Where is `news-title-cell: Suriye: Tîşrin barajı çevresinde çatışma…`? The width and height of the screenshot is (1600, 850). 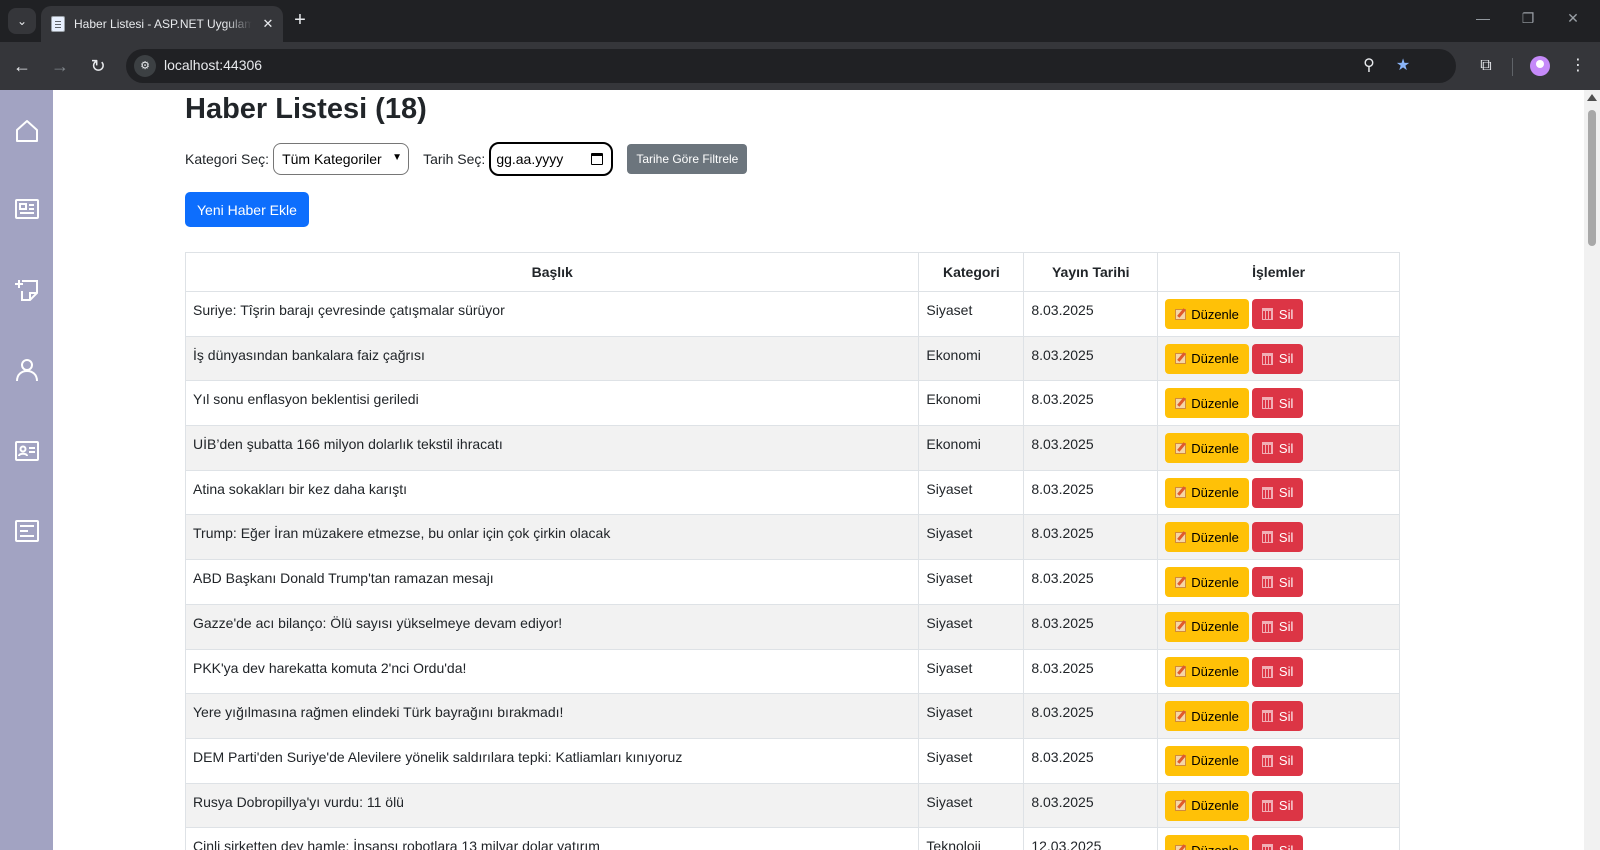
news-title-cell: Suriye: Tîşrin barajı çevresinde çatışma… is located at coordinates (552, 314).